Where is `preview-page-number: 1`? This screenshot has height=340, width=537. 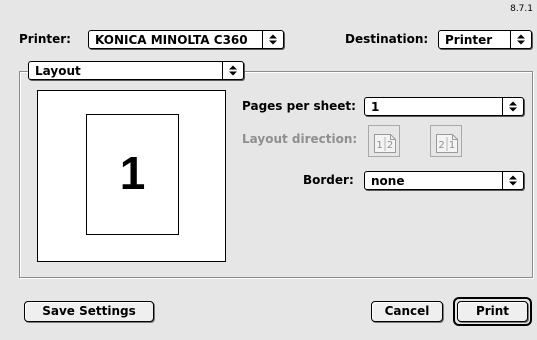
preview-page-number: 1 is located at coordinates (132, 173).